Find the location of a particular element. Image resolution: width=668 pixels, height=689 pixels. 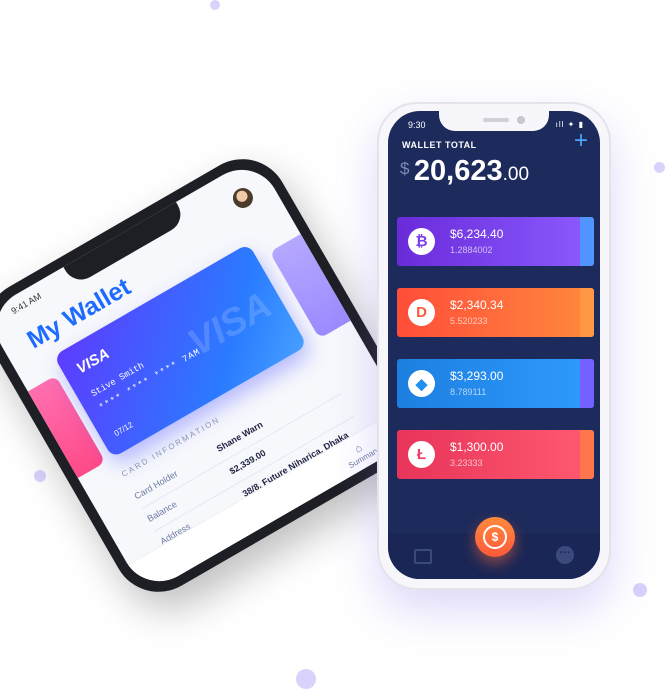

wallet-icon is located at coordinates (423, 556).